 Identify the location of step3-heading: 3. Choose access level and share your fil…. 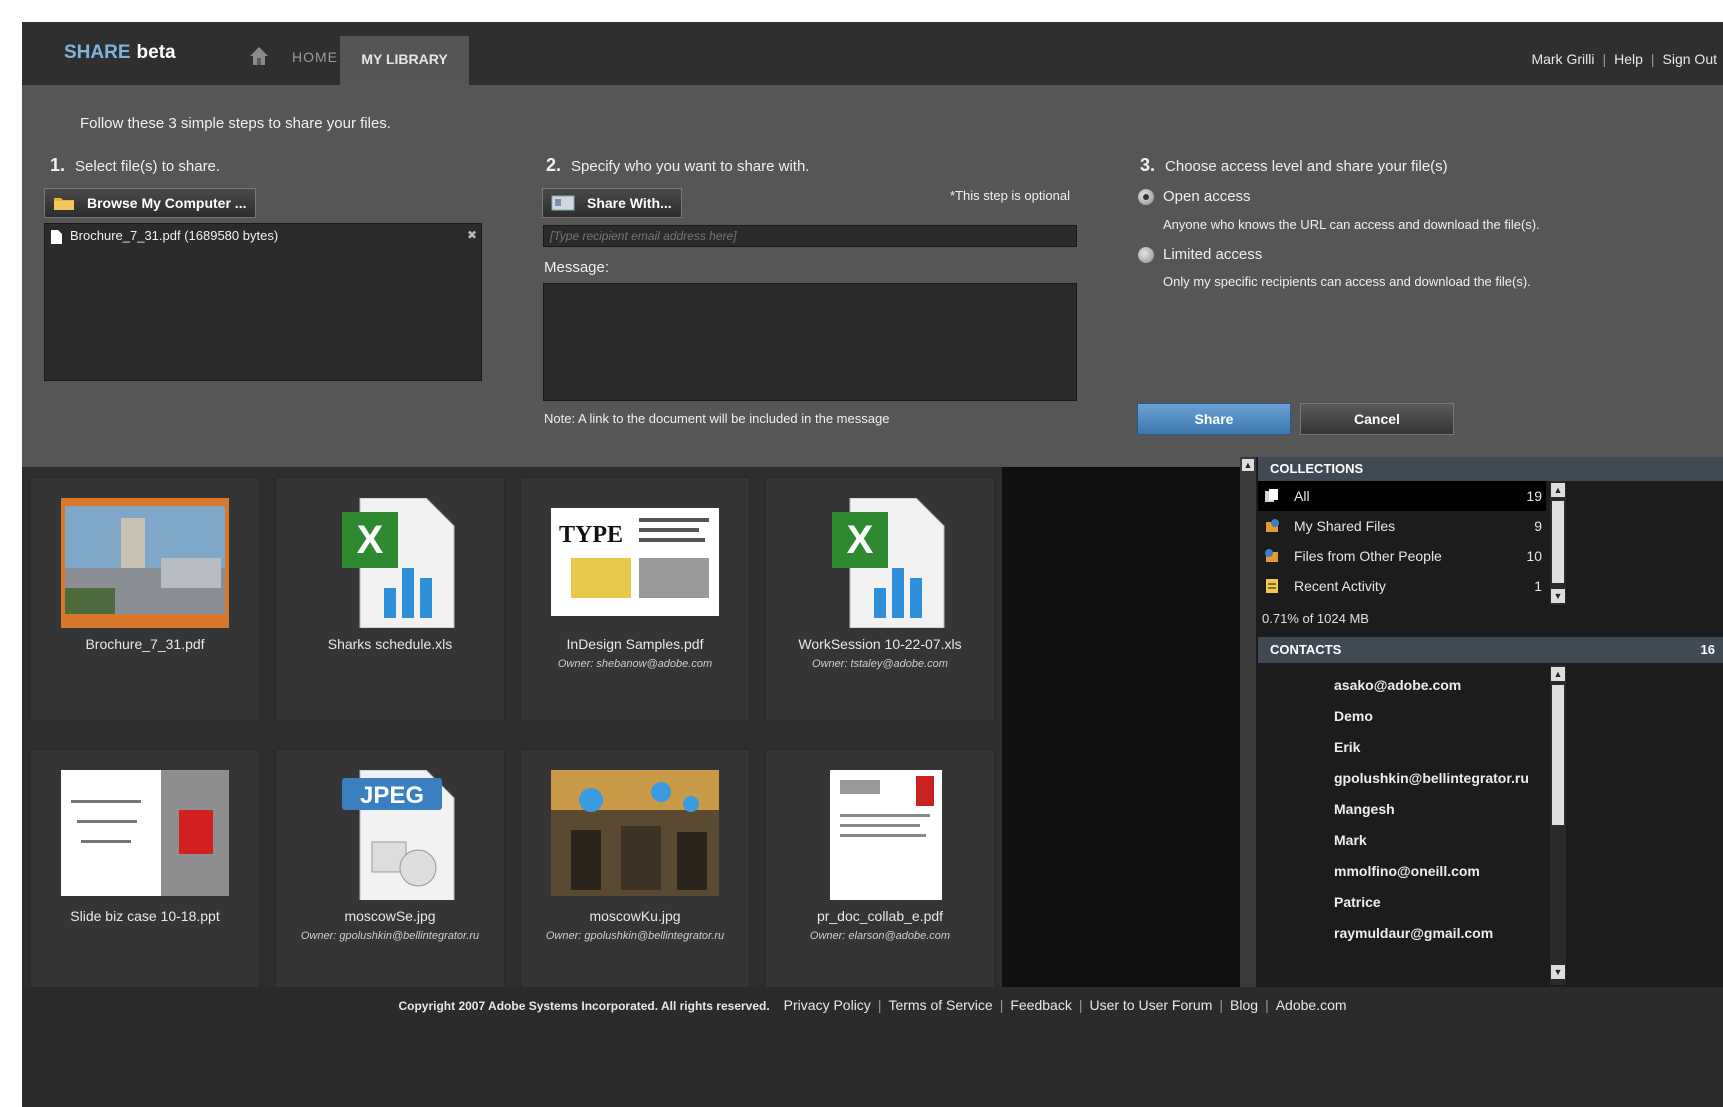
(1294, 165).